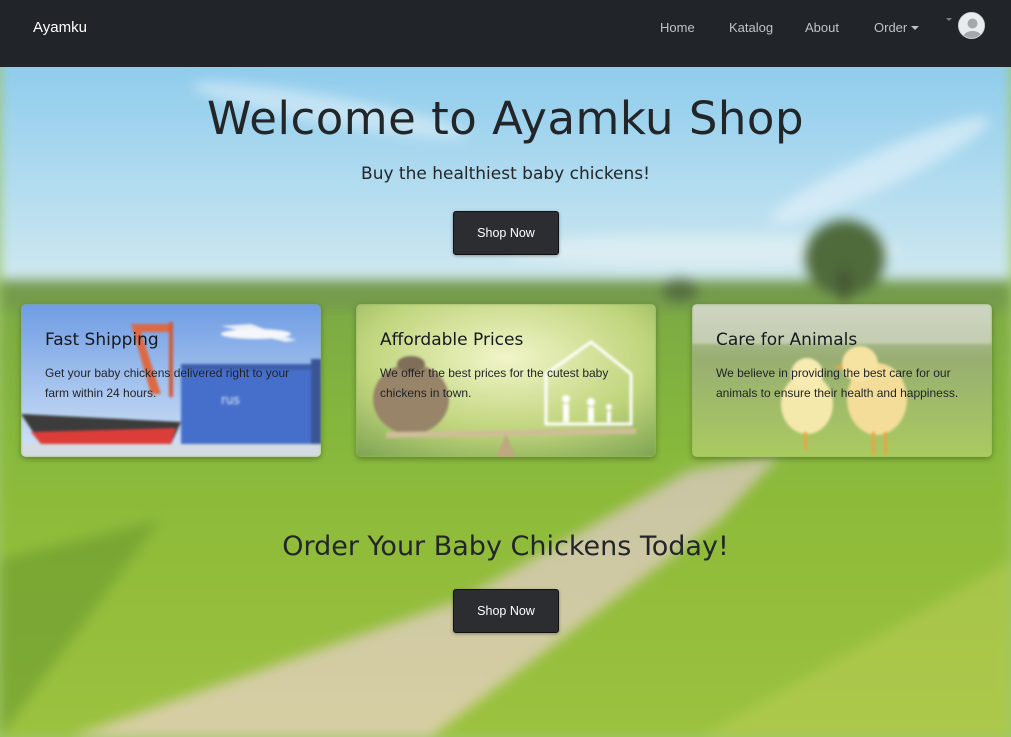  I want to click on cta-shop-now-button: Shop Now, so click(506, 611).